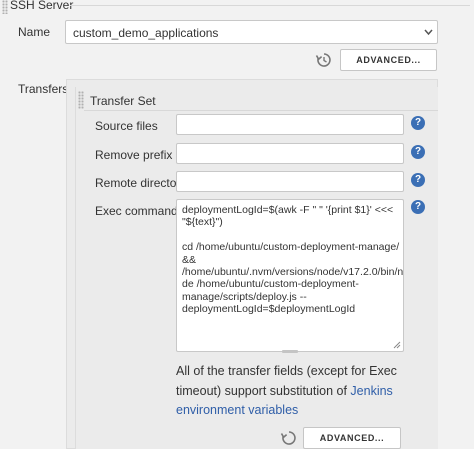 This screenshot has width=474, height=449. Describe the element at coordinates (270, 284) in the screenshot. I see `exec-command-line: de /home/ubuntu/custom-deployment-` at that location.